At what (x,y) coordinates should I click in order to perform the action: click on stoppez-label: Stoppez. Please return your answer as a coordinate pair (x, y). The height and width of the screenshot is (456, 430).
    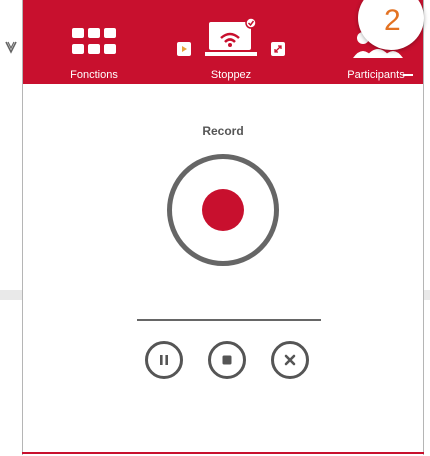
    Looking at the image, I should click on (231, 75).